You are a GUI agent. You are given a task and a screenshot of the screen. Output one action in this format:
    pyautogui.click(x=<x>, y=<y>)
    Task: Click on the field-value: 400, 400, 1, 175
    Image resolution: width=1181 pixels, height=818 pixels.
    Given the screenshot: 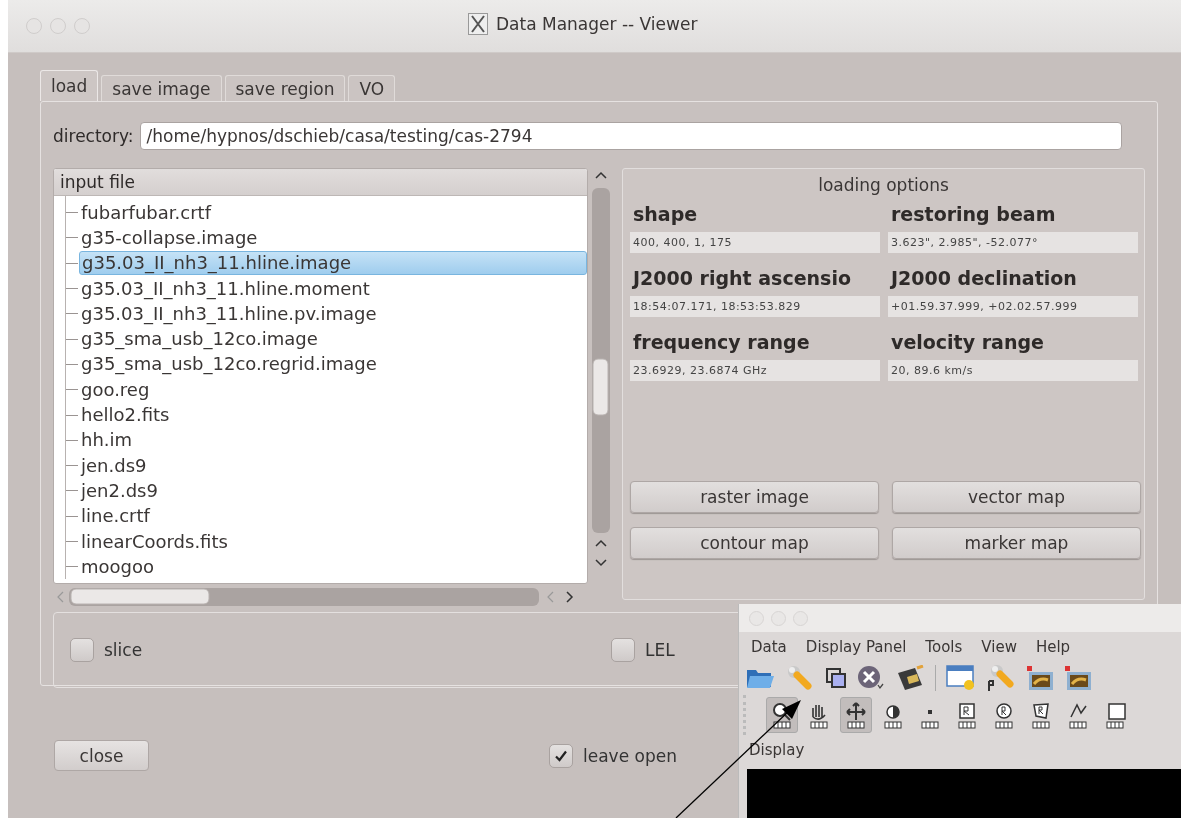 What is the action you would take?
    pyautogui.click(x=755, y=242)
    